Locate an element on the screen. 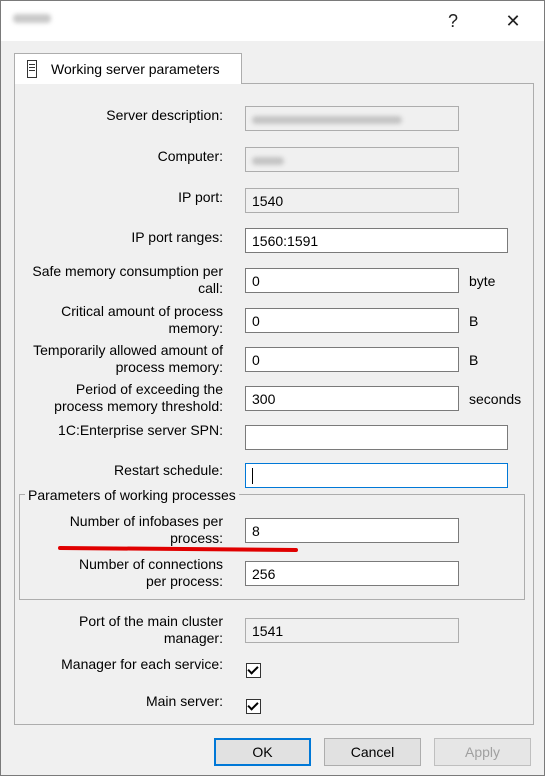 This screenshot has height=776, width=545. computer-label: Computer: is located at coordinates (190, 156).